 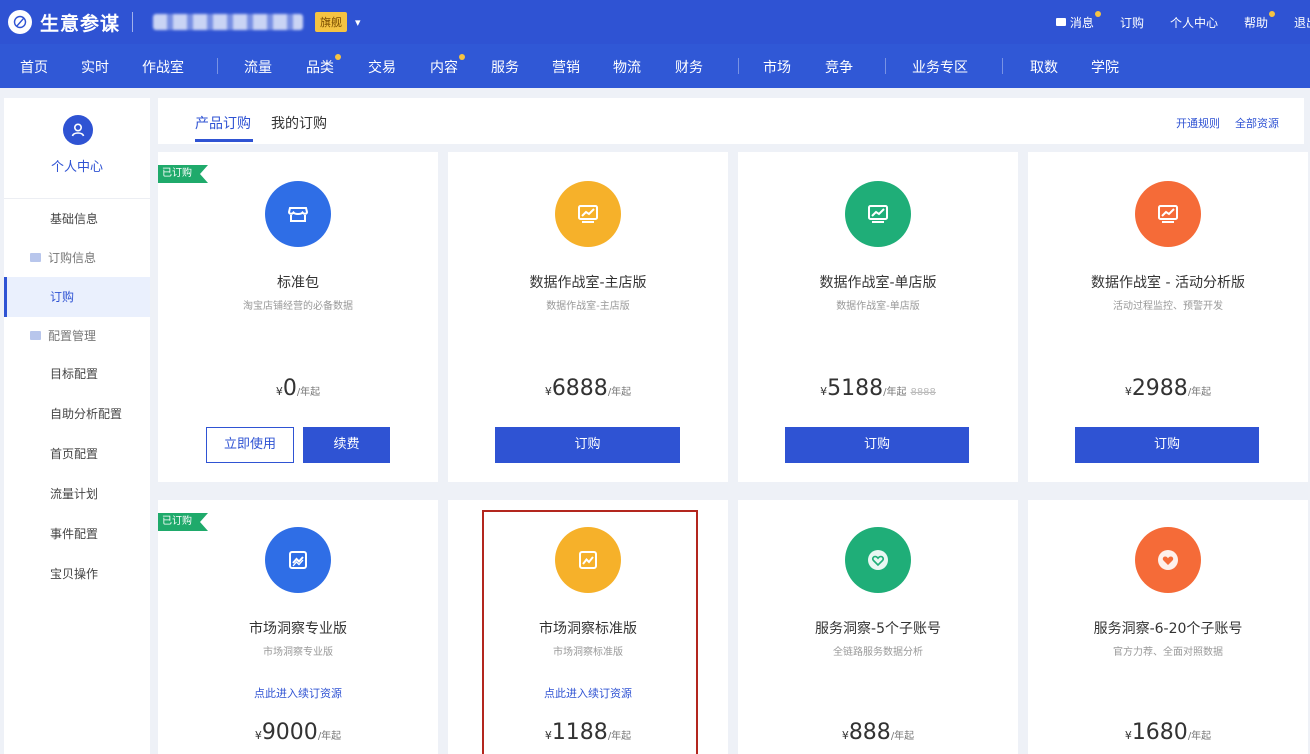 I want to click on messages-link: 消息, so click(x=1078, y=20).